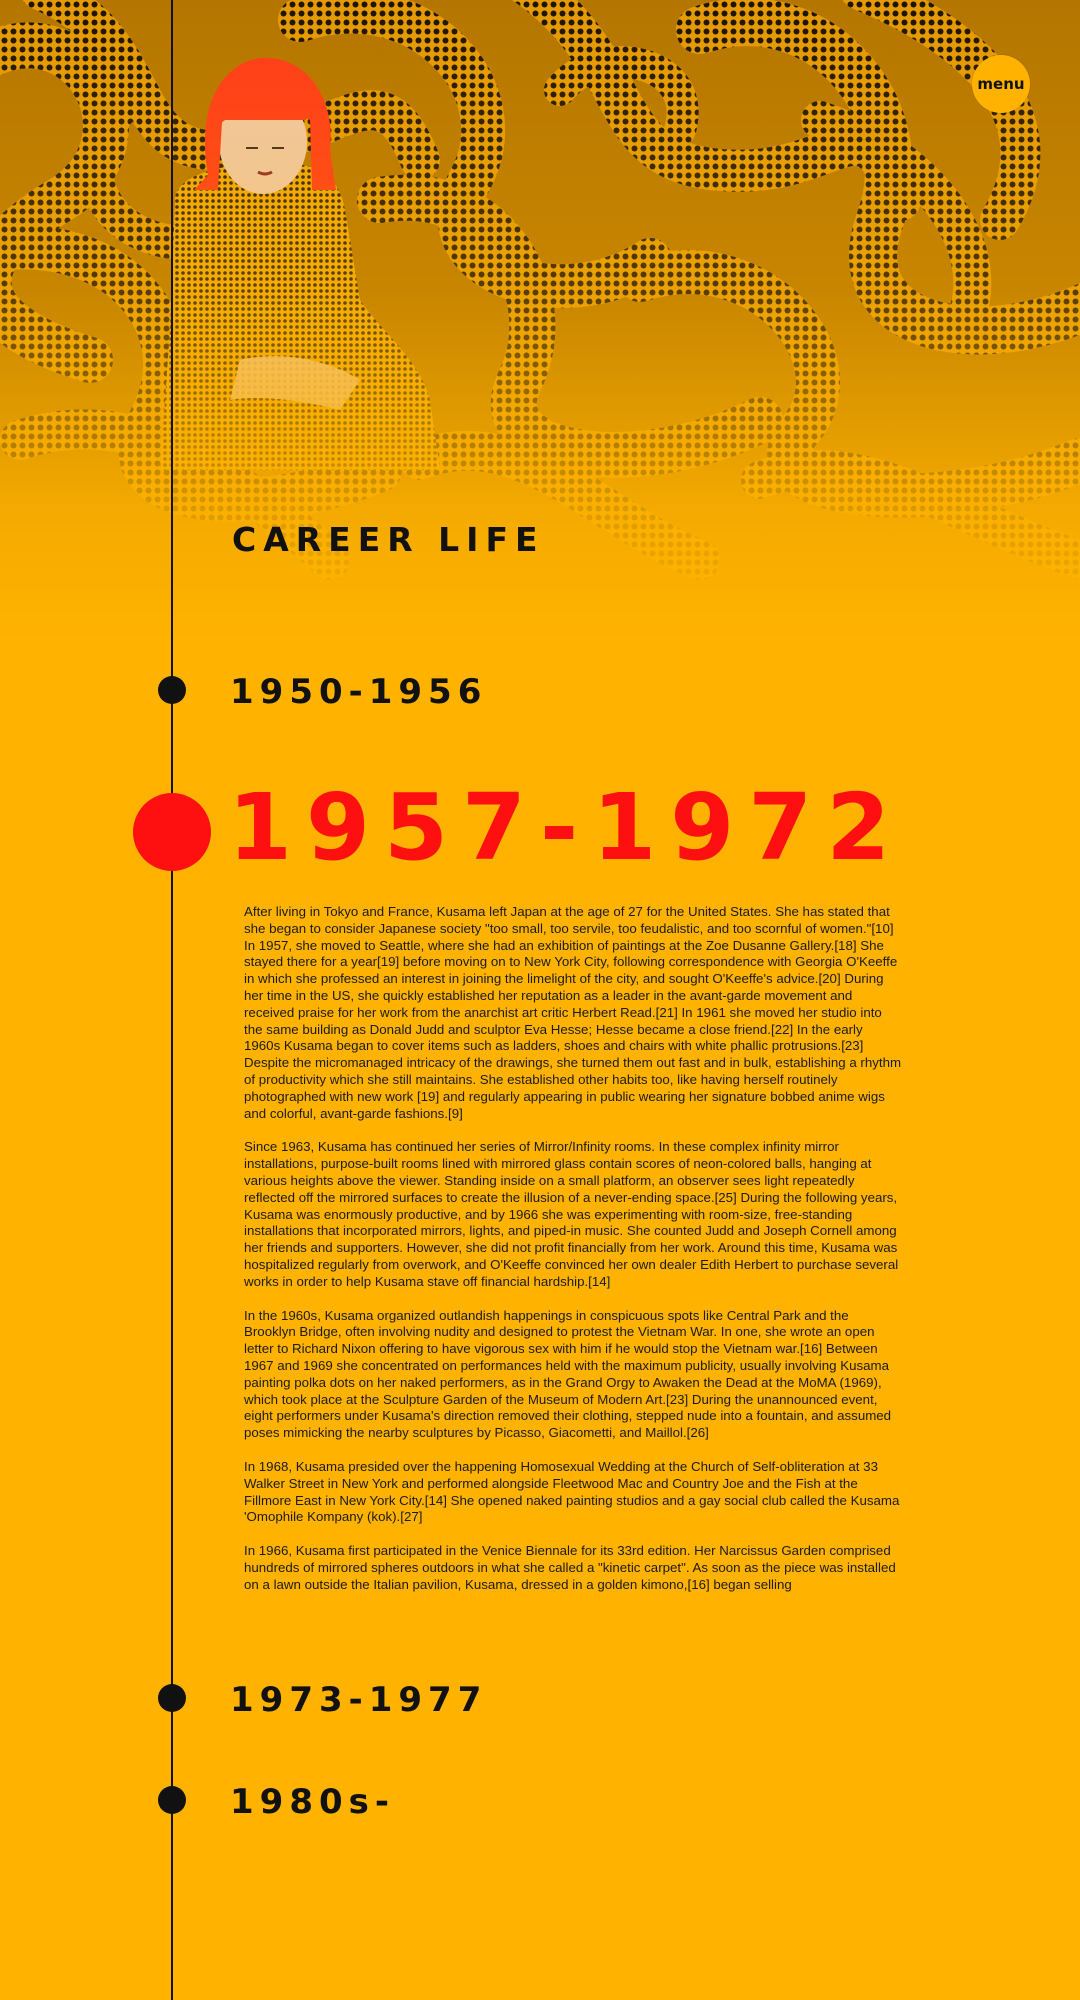  I want to click on era-label: 1973-1977, so click(359, 1700).